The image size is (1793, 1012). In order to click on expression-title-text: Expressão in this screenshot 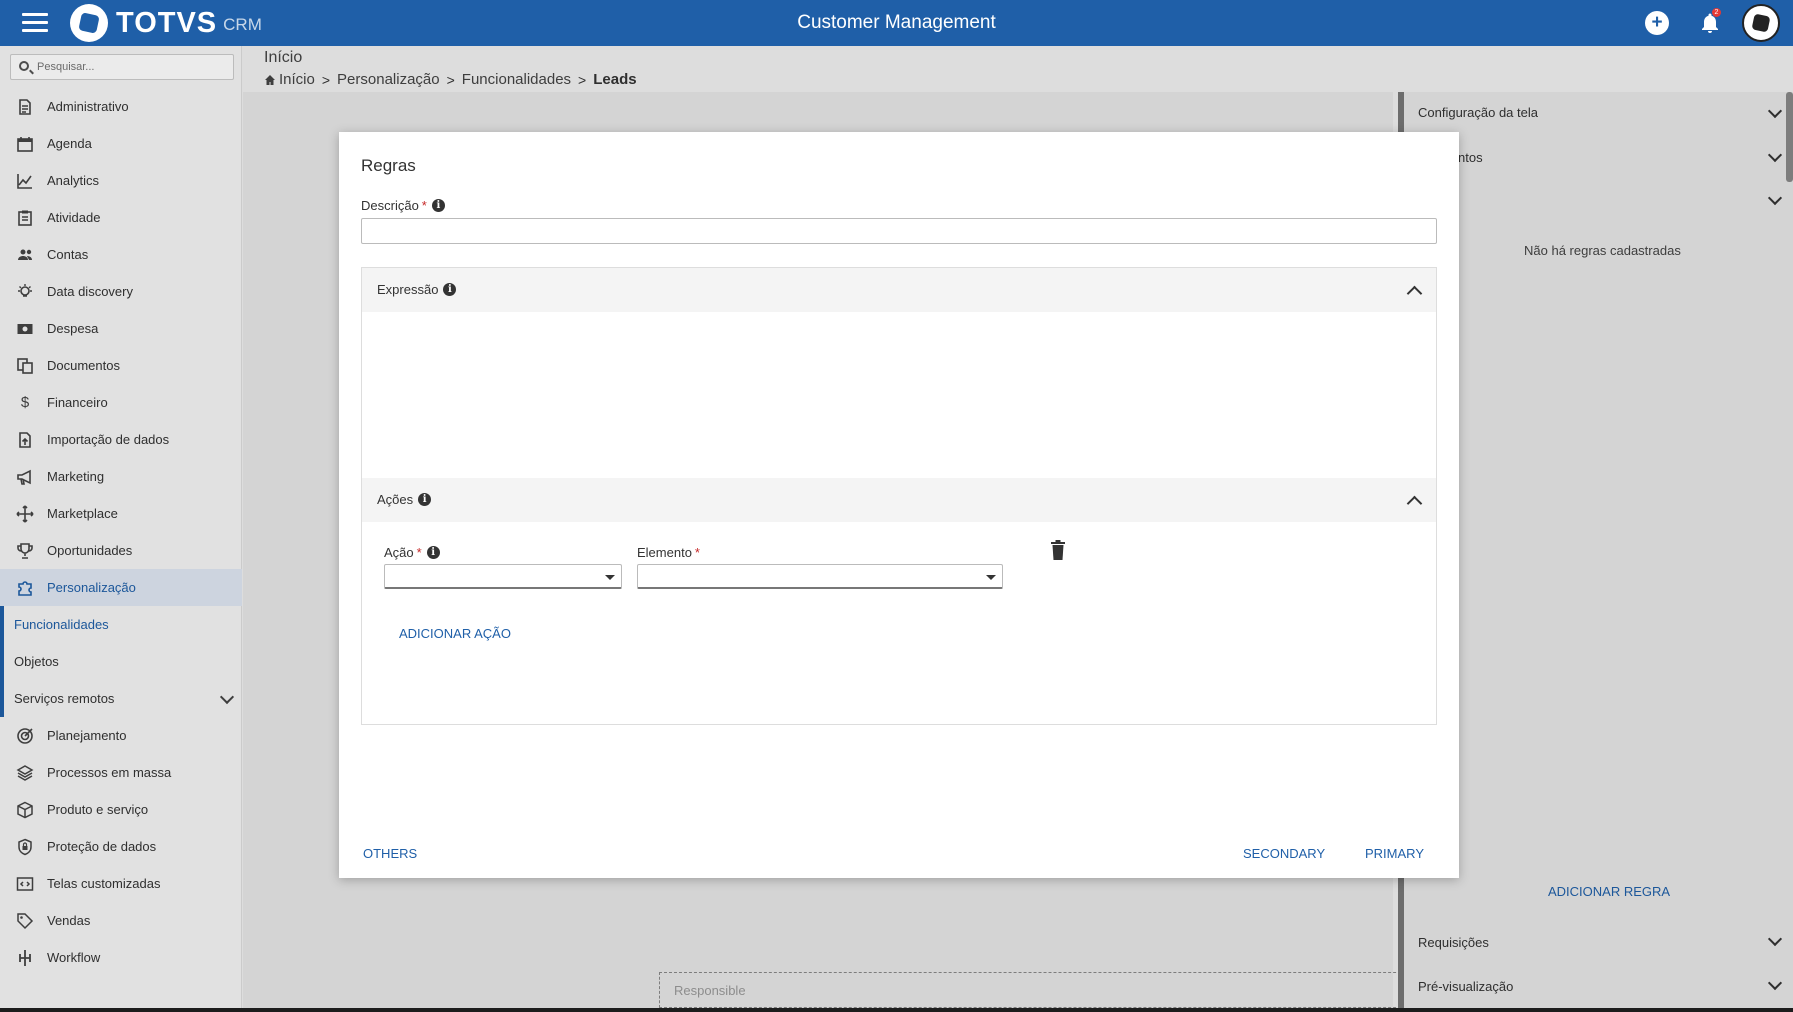, I will do `click(408, 289)`.